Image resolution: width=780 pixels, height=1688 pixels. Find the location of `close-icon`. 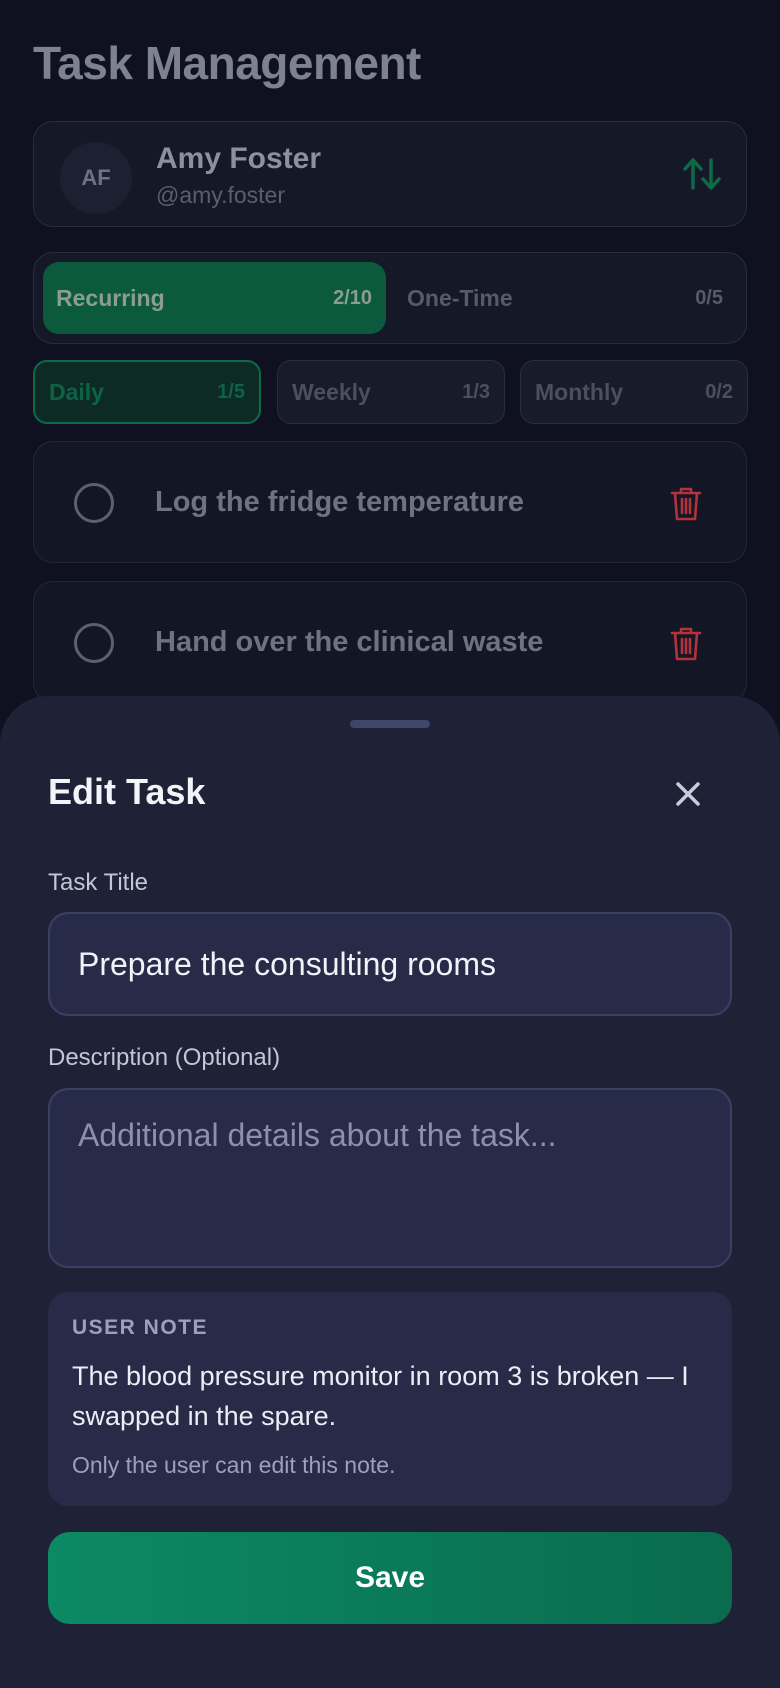

close-icon is located at coordinates (688, 794).